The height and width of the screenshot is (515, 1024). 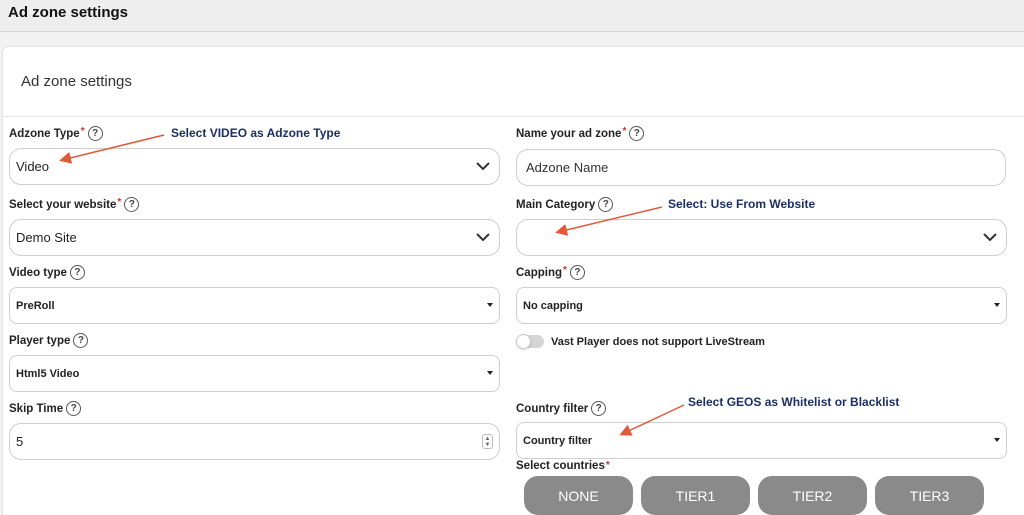 I want to click on zone-name-input: Adzone Name, so click(x=761, y=167).